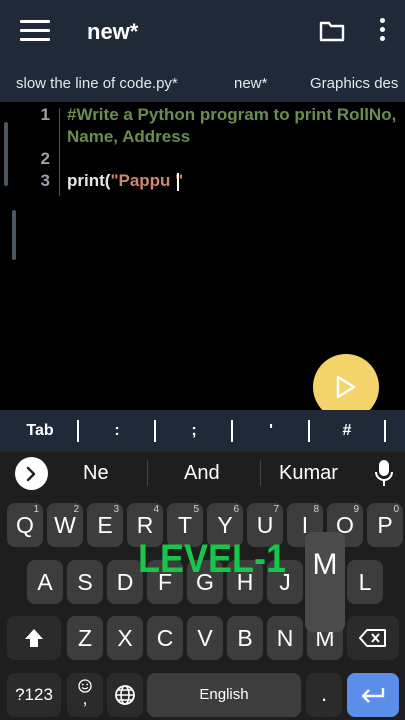 The width and height of the screenshot is (405, 720). I want to click on folder-icon, so click(332, 31).